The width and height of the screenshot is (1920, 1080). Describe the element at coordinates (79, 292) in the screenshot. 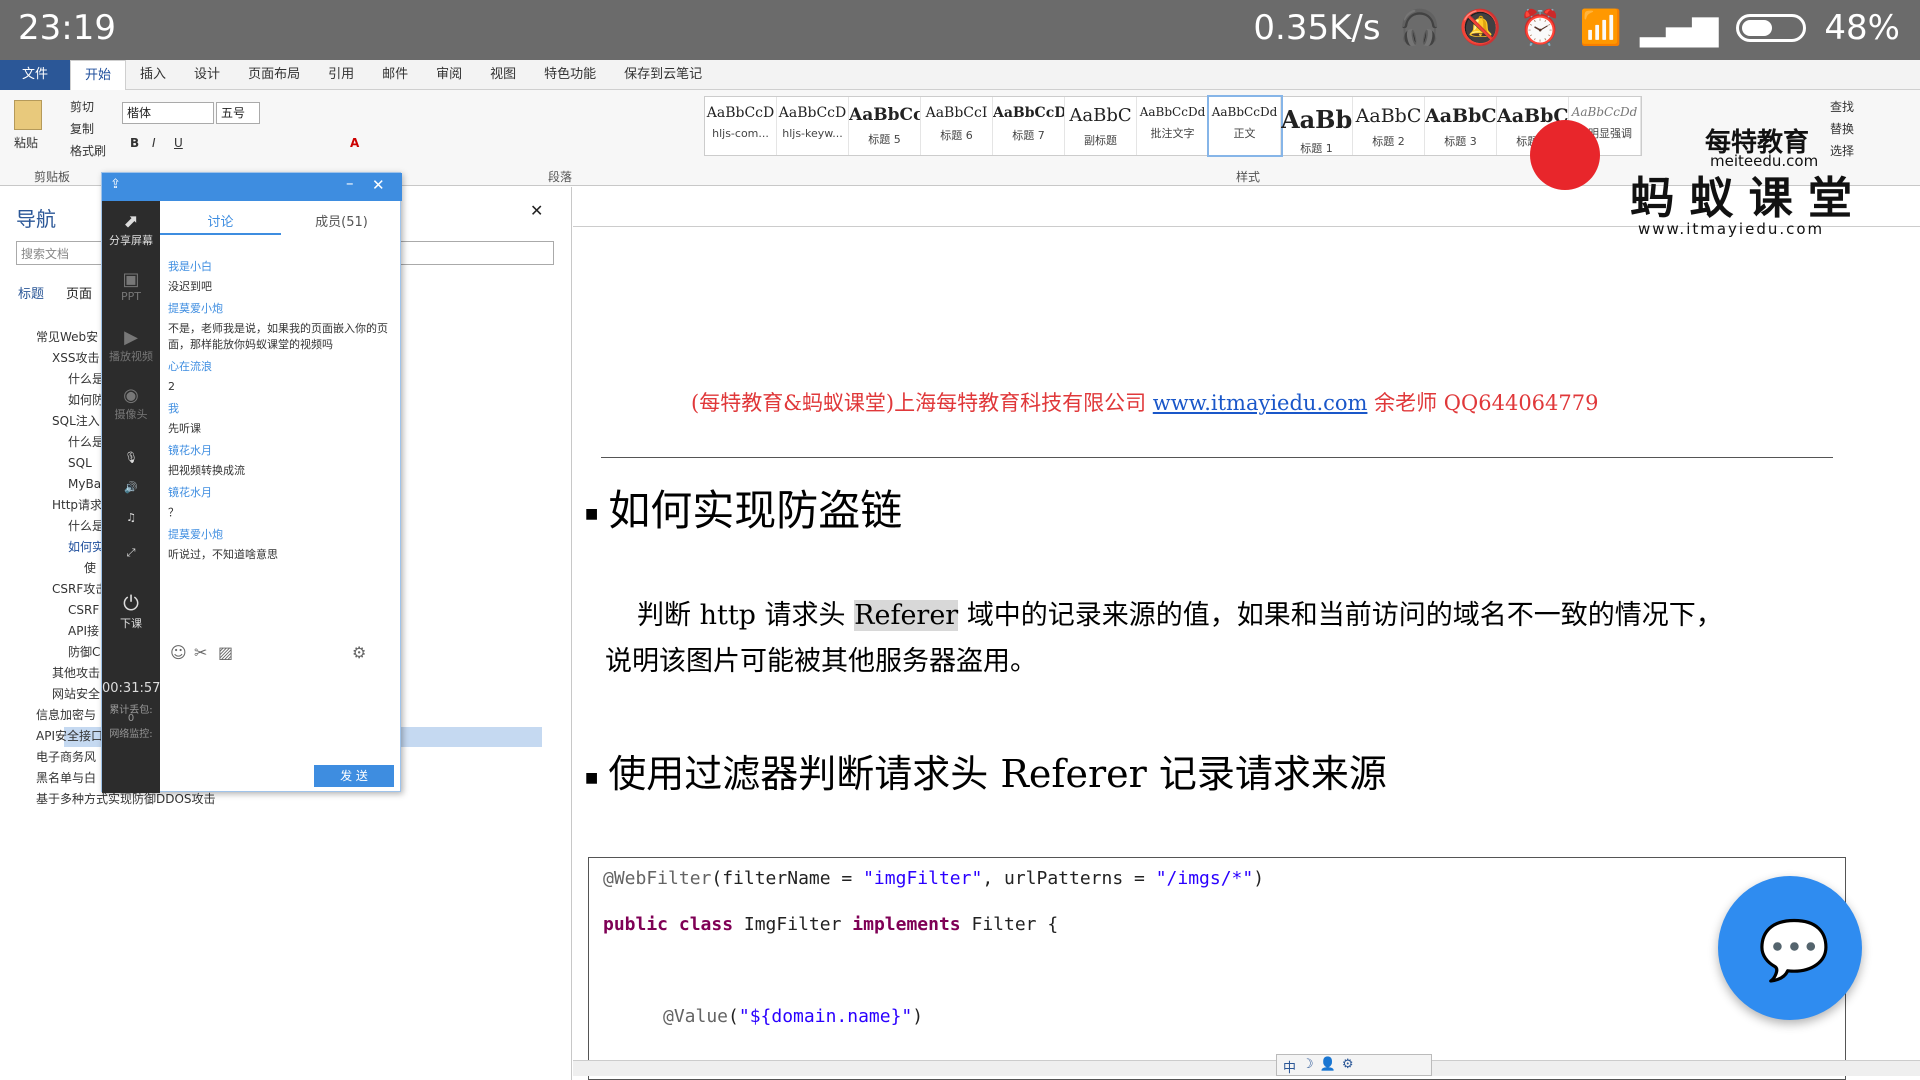

I see `nav-tab-pages: 页面` at that location.